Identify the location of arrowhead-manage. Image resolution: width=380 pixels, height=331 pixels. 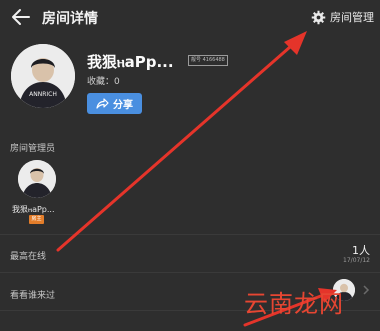
(295, 43).